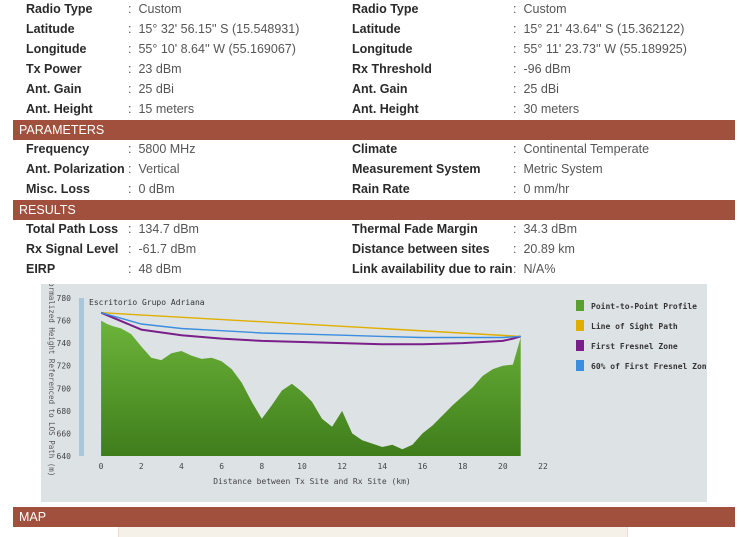 The height and width of the screenshot is (537, 748). Describe the element at coordinates (54, 69) in the screenshot. I see `site-a-tx-power-label: Tx Power` at that location.